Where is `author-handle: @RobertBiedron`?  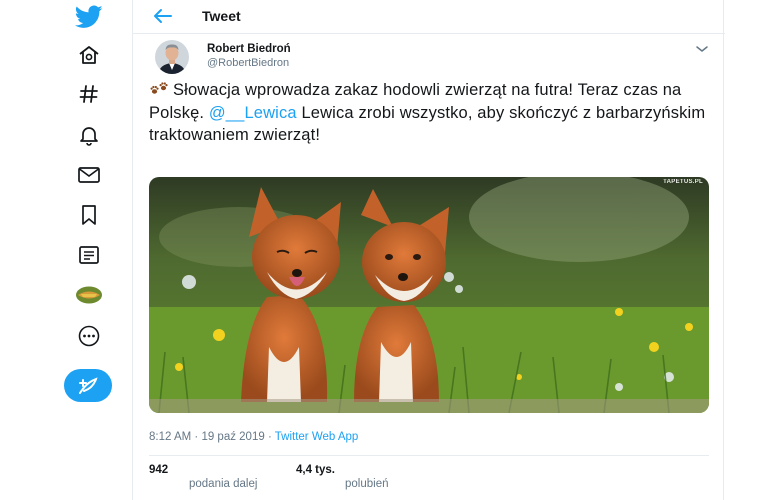
author-handle: @RobertBiedron is located at coordinates (248, 63).